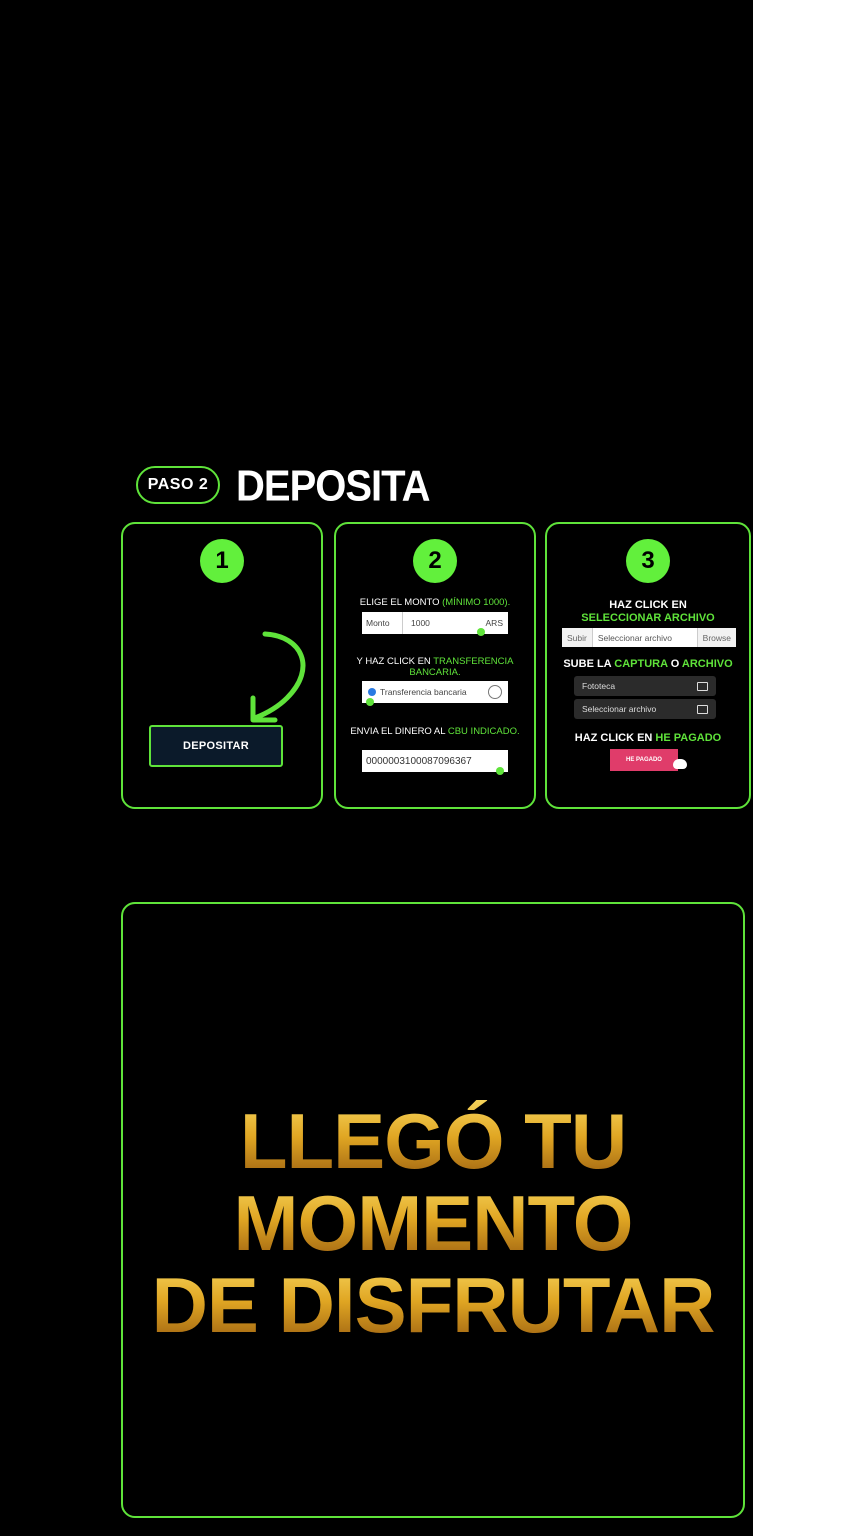 The image size is (864, 1536). Describe the element at coordinates (222, 561) in the screenshot. I see `step-number-1: 1` at that location.